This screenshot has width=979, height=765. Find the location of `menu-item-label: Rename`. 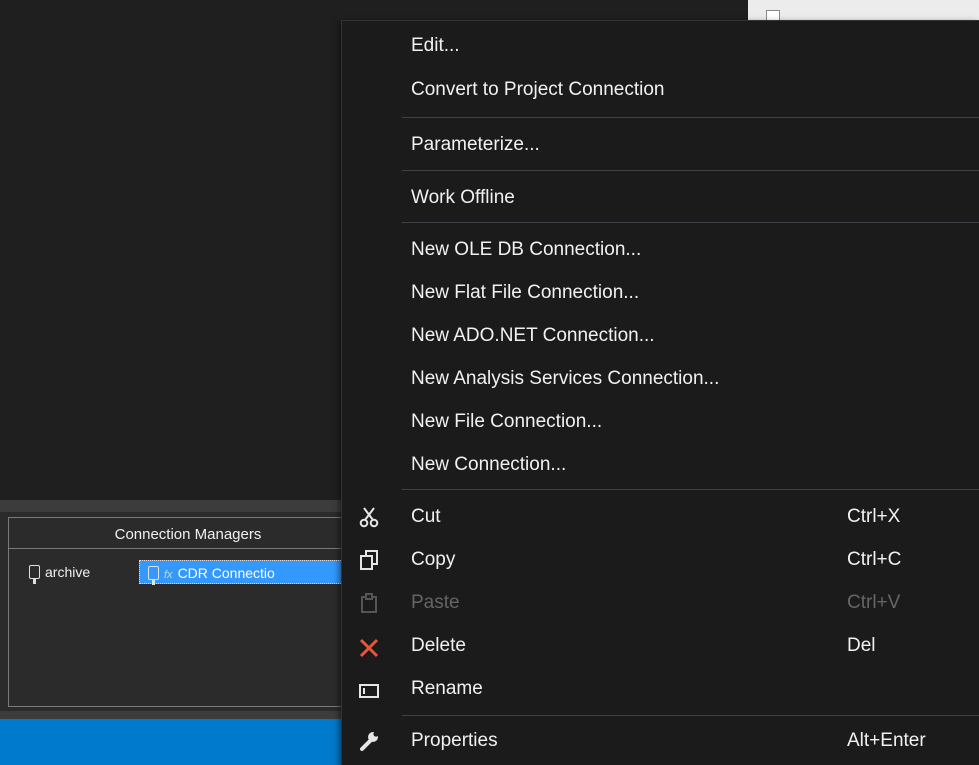

menu-item-label: Rename is located at coordinates (447, 688).